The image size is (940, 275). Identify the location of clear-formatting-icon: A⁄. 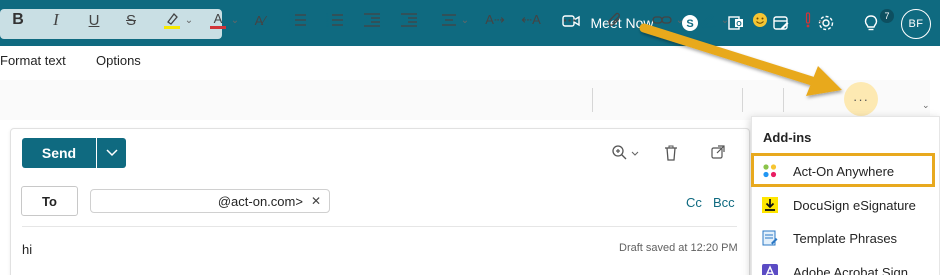
(260, 20).